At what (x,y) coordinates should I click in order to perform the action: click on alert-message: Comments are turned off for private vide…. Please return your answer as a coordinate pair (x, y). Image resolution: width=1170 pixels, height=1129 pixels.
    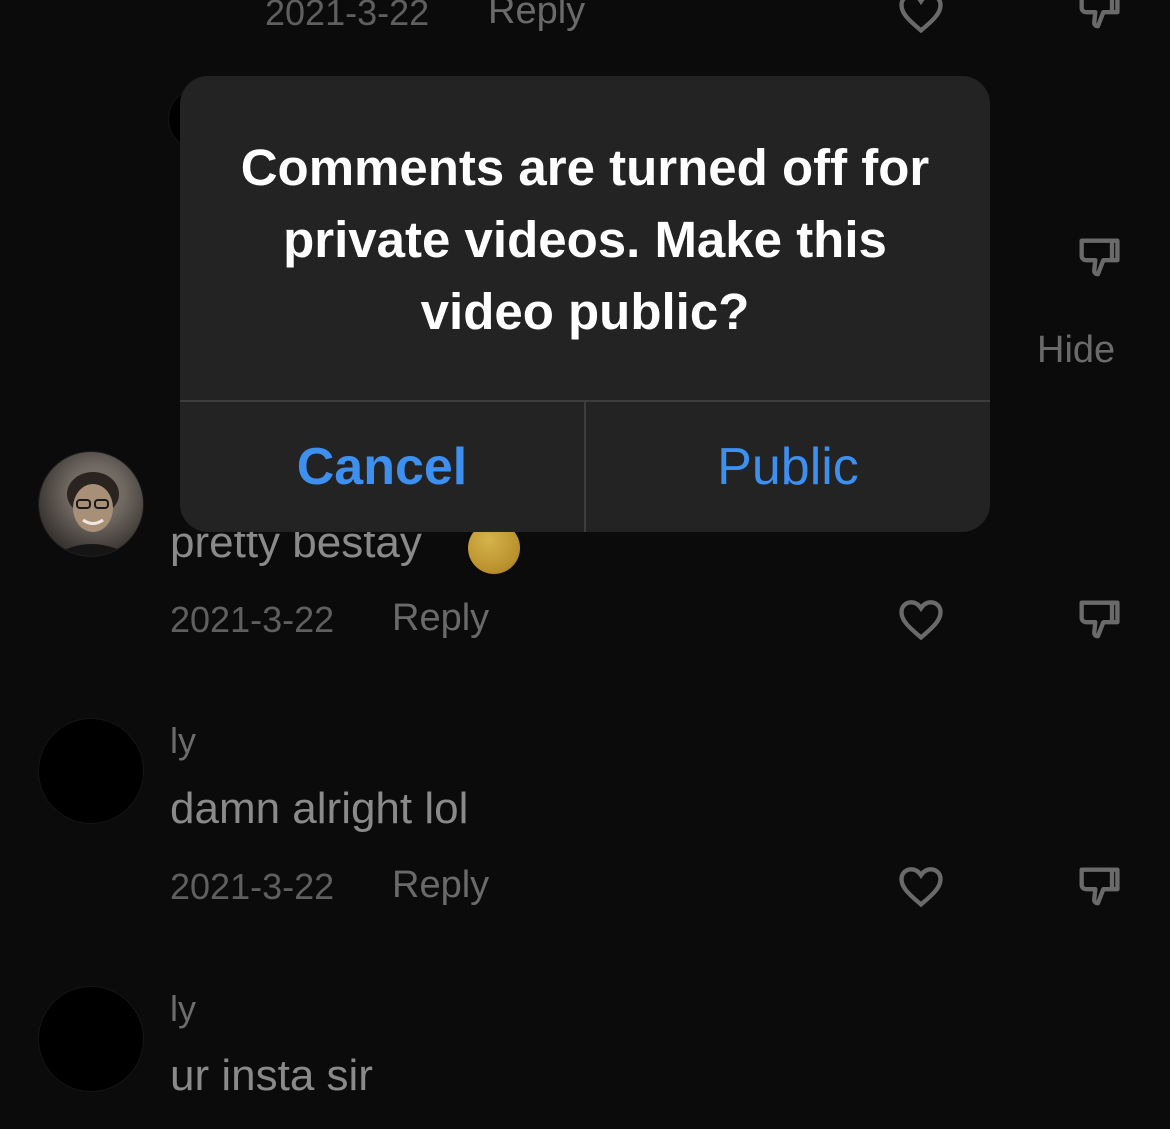
    Looking at the image, I should click on (585, 239).